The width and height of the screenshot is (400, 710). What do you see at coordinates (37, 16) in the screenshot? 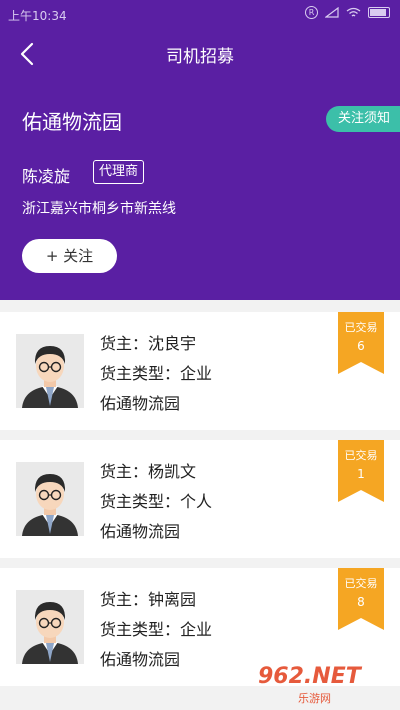
I see `status-time: 上午10:34` at bounding box center [37, 16].